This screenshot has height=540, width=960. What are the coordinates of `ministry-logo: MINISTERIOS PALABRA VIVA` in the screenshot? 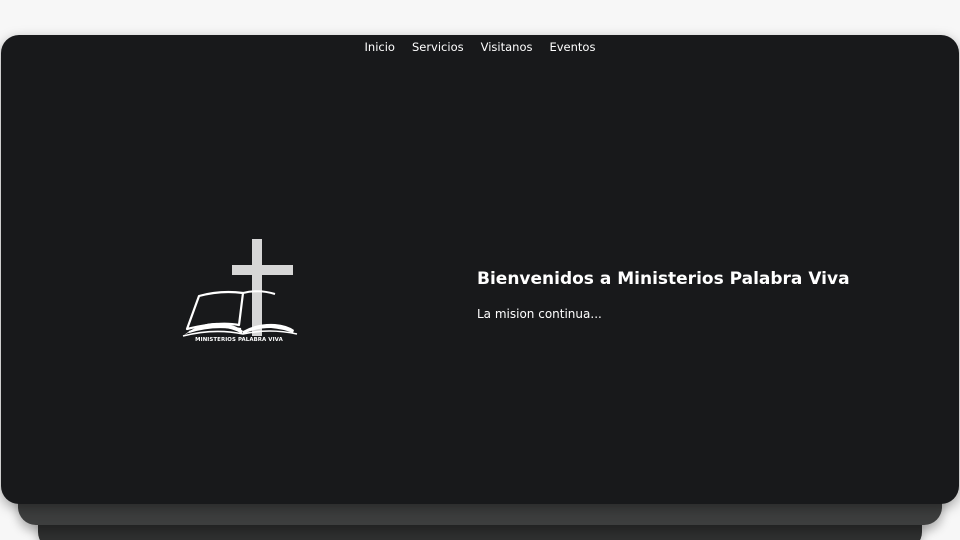 It's located at (249, 294).